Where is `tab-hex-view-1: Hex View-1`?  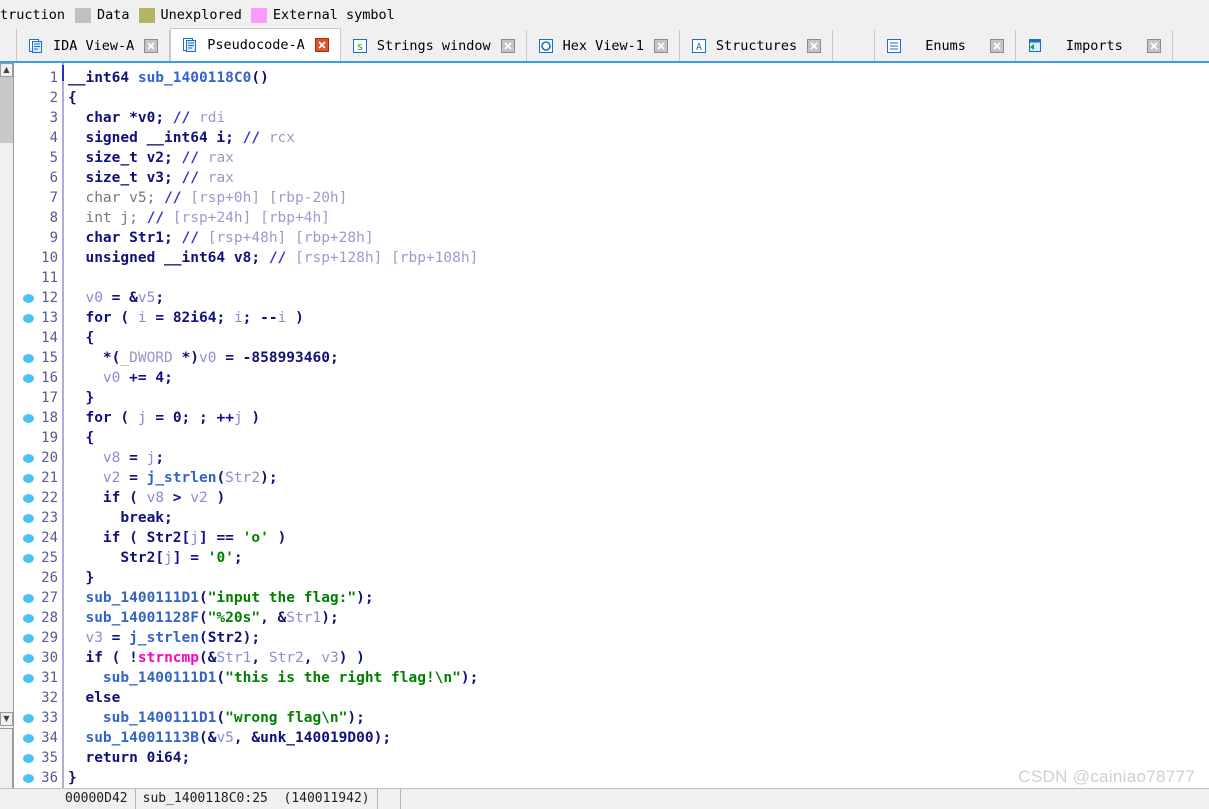 tab-hex-view-1: Hex View-1 is located at coordinates (603, 45).